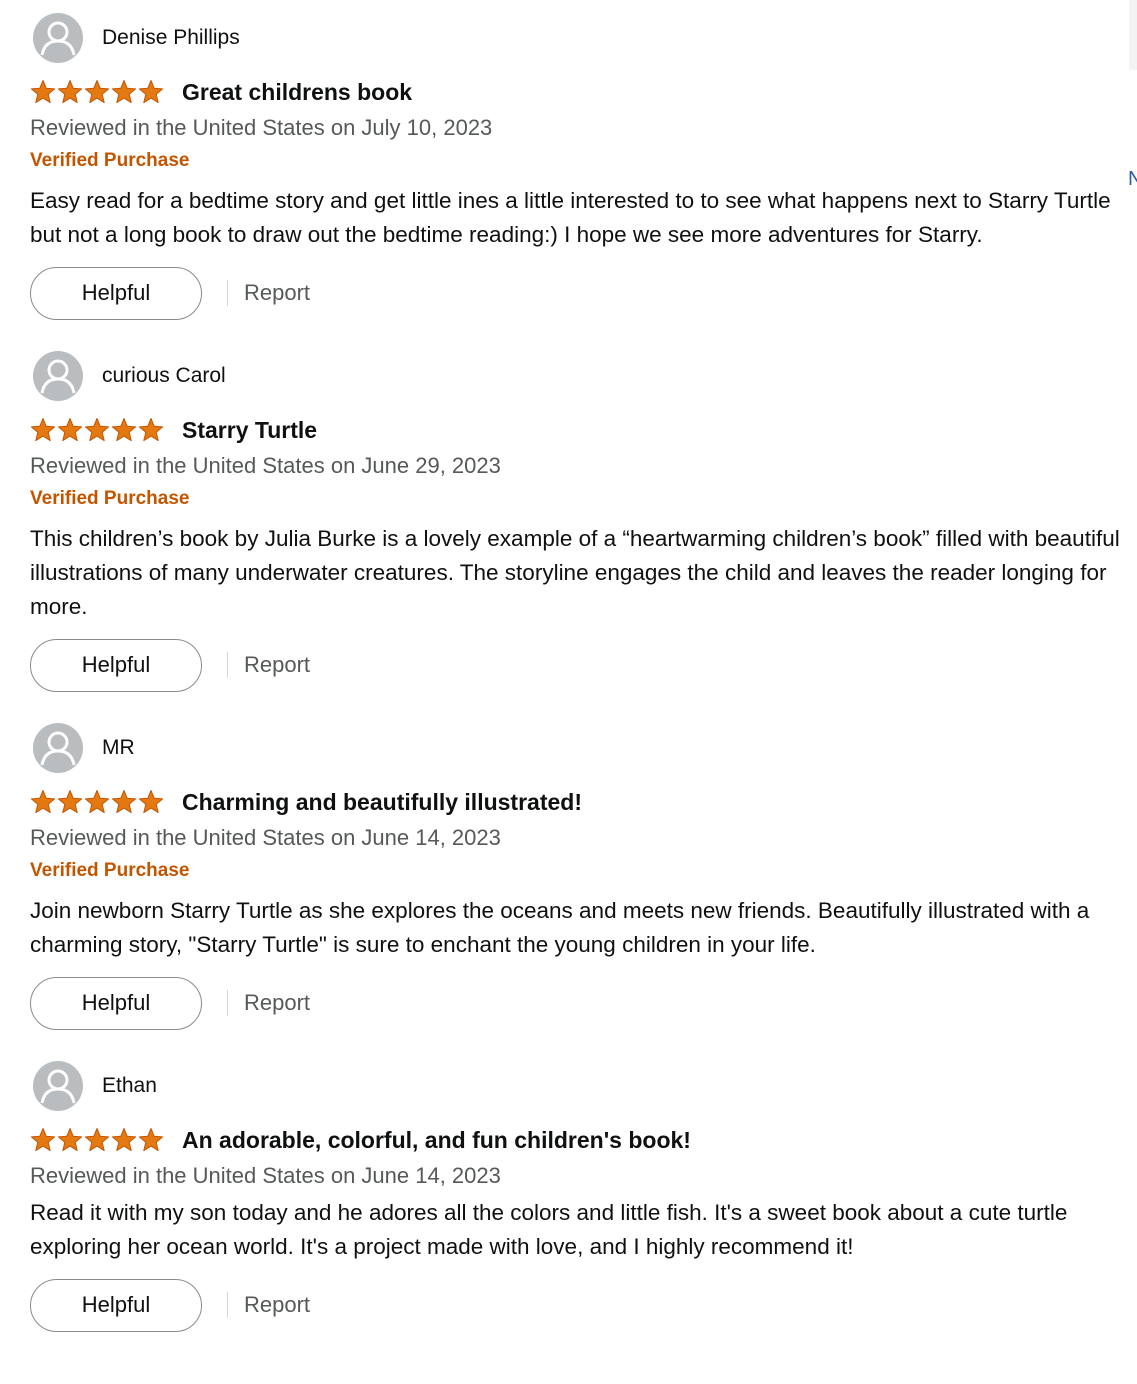 Image resolution: width=1137 pixels, height=1384 pixels. Describe the element at coordinates (575, 38) in the screenshot. I see `reviewer-profile: Denise Phillips` at that location.